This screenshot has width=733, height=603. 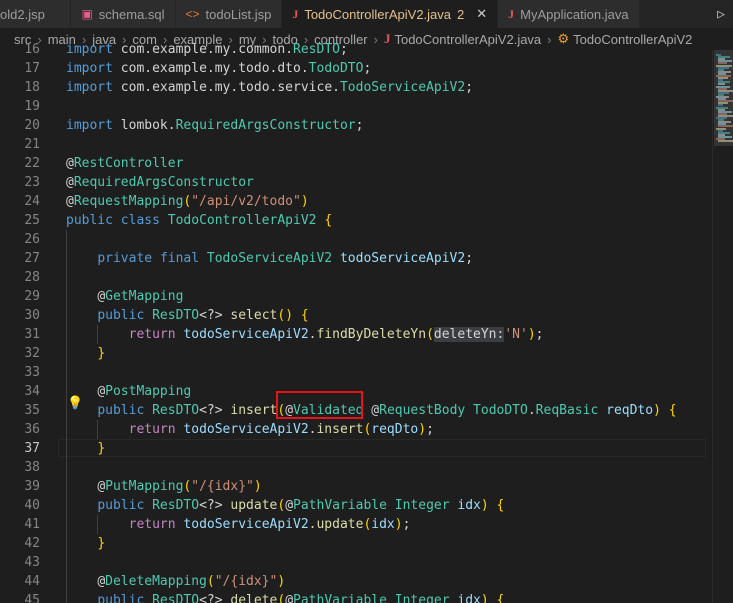 I want to click on line-code: @RestController, so click(x=125, y=163).